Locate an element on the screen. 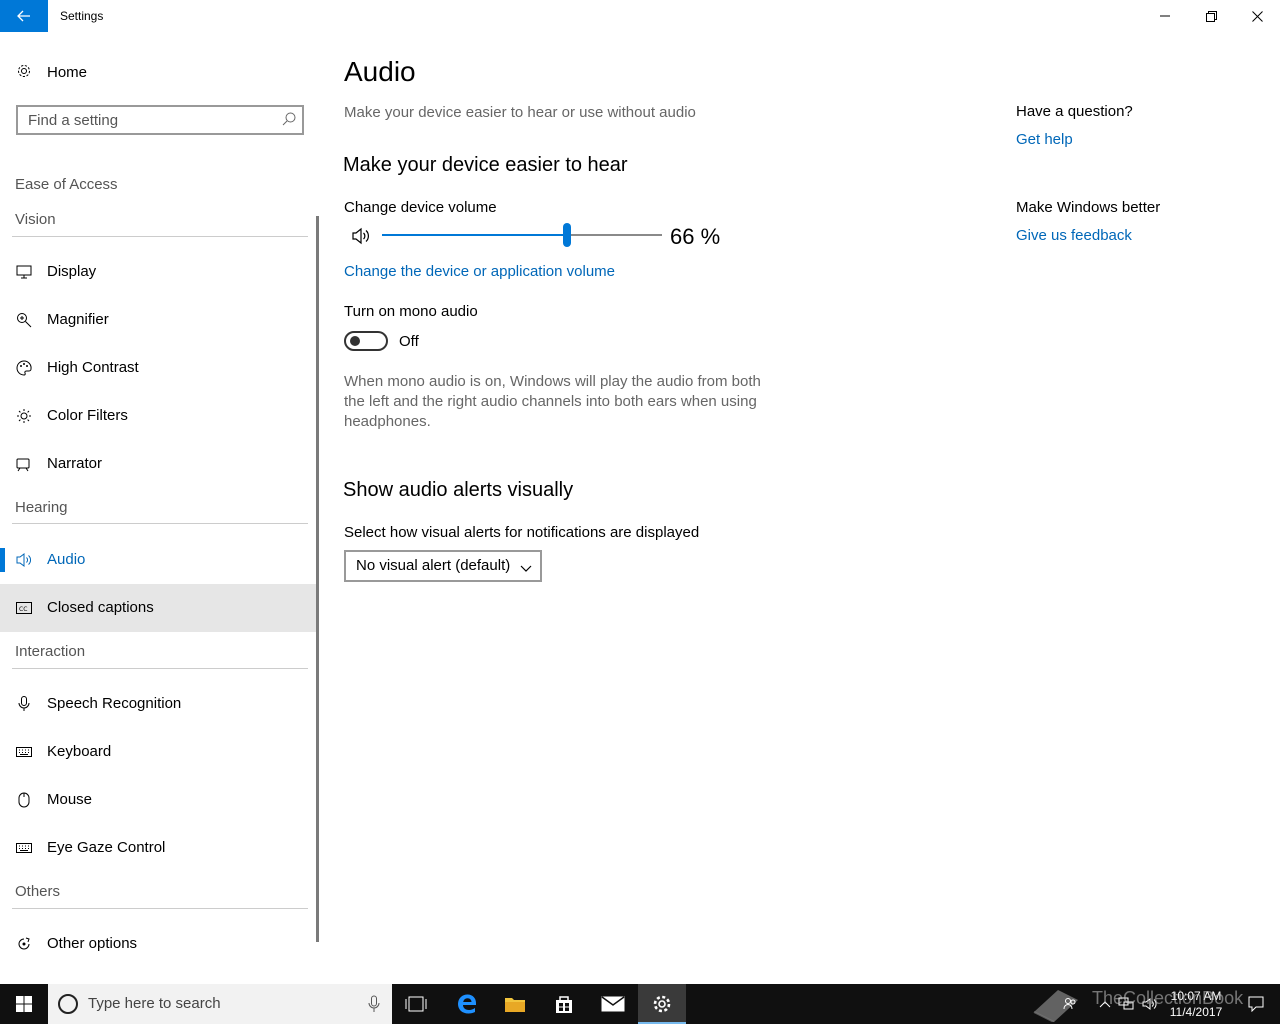 The width and height of the screenshot is (1280, 1027). volume-slider is located at coordinates (522, 235).